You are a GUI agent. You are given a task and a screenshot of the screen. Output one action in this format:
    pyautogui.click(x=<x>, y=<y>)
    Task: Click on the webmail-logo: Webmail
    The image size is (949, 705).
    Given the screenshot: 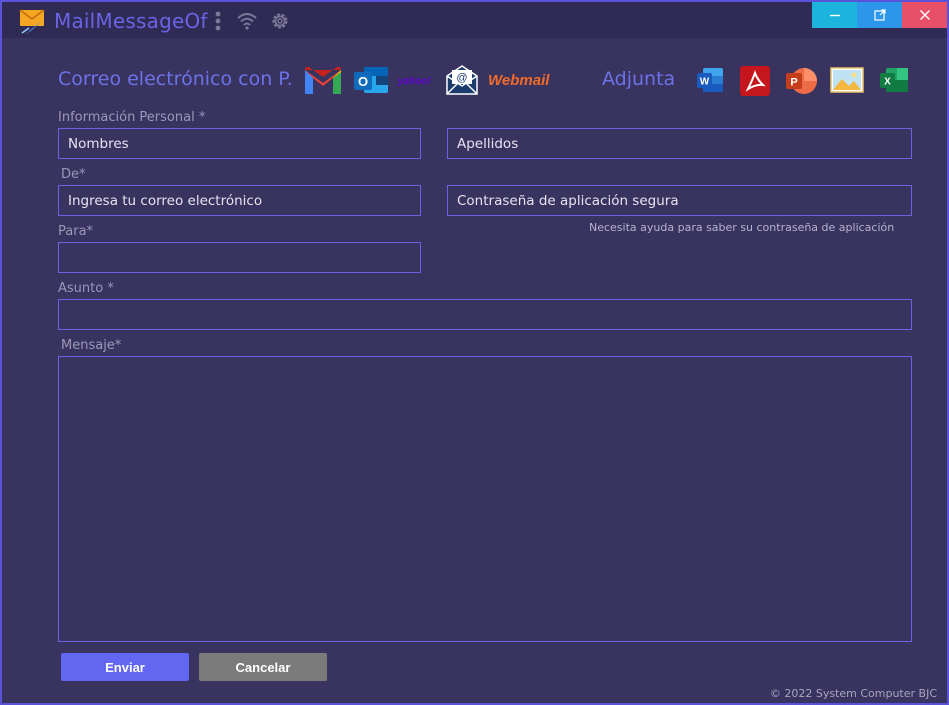 What is the action you would take?
    pyautogui.click(x=527, y=80)
    